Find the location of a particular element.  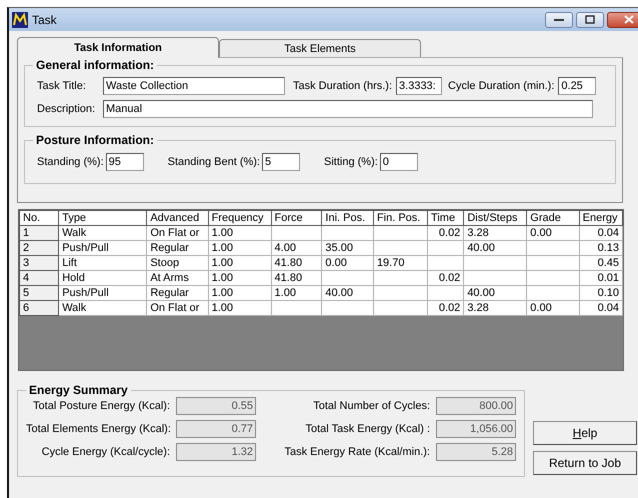

group-title: Posture Information: is located at coordinates (95, 140).